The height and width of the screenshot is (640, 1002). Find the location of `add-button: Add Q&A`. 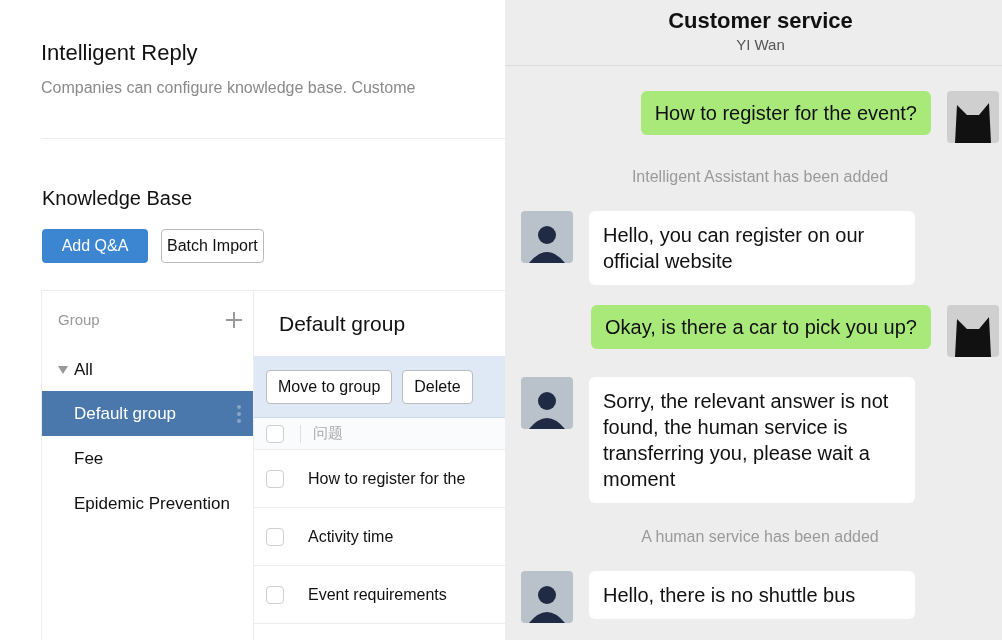

add-button: Add Q&A is located at coordinates (95, 246).